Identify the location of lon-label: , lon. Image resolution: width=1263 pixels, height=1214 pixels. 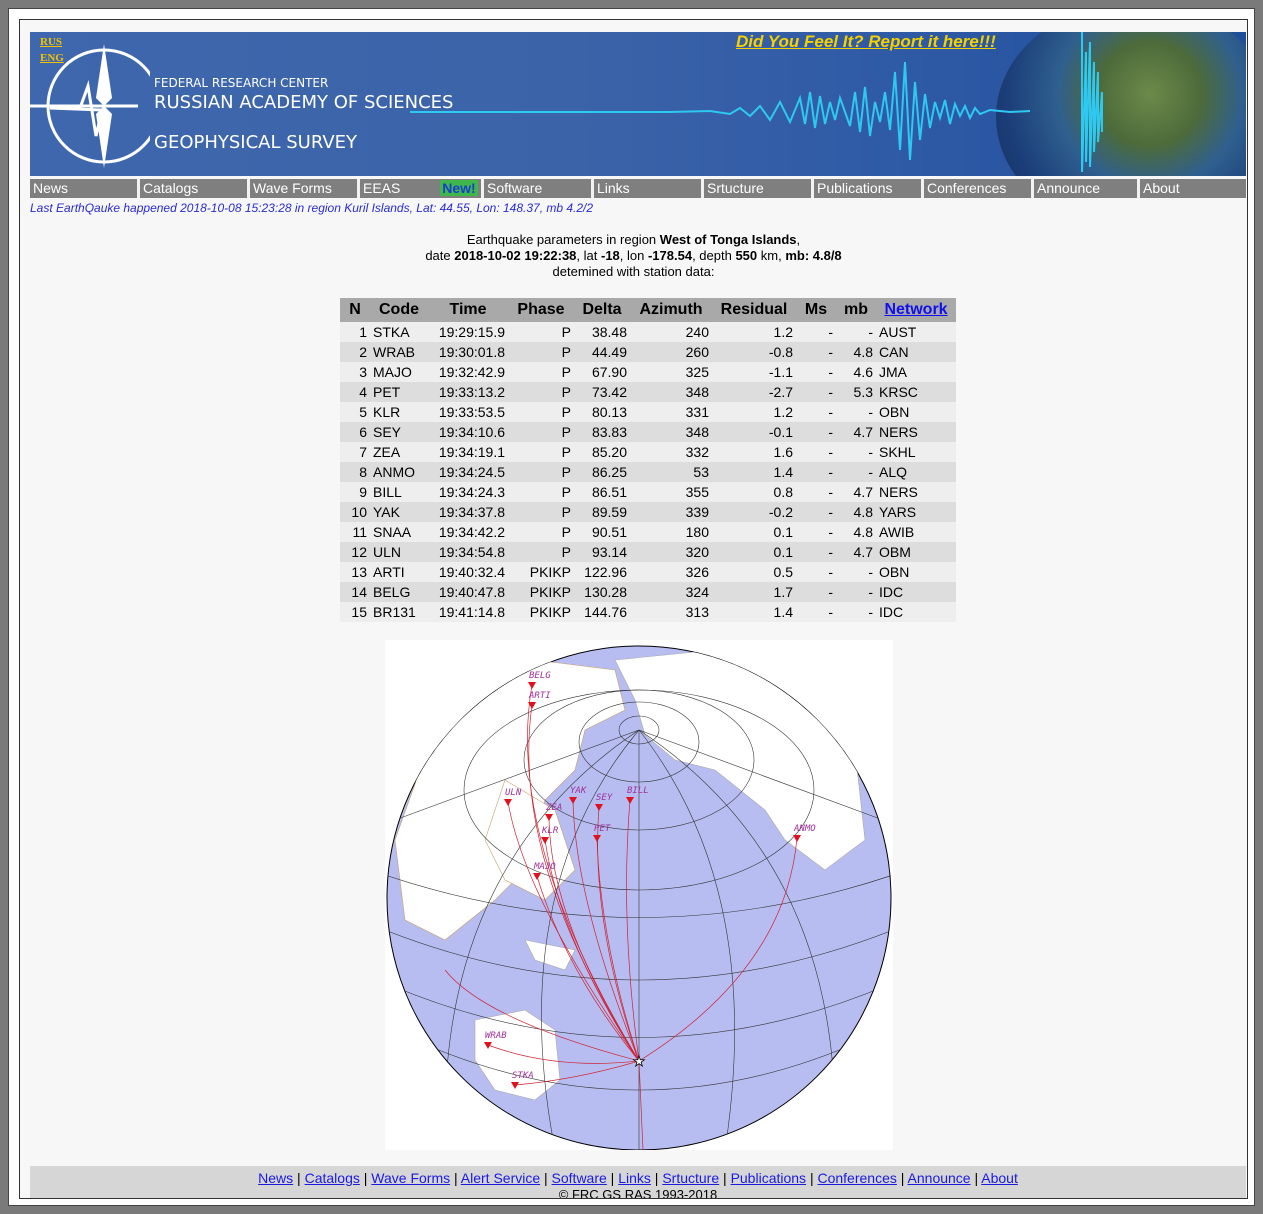
(633, 255).